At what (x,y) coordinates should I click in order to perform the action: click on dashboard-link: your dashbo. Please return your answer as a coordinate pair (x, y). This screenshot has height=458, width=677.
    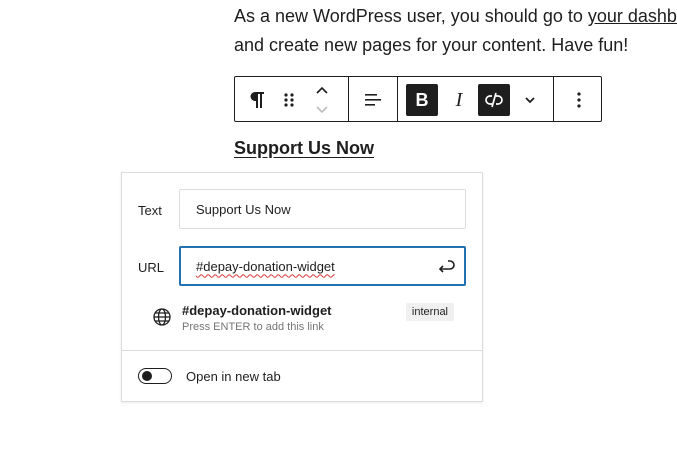
    Looking at the image, I should click on (632, 16).